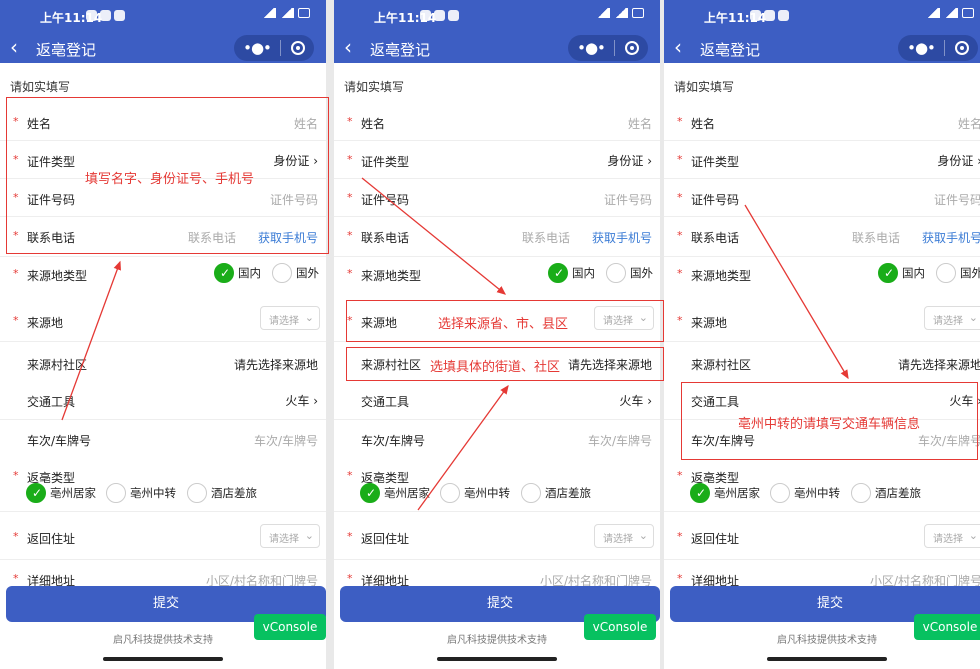 The height and width of the screenshot is (669, 980). I want to click on origin-type-row: * 来源地类型 国内 国外, so click(822, 275).